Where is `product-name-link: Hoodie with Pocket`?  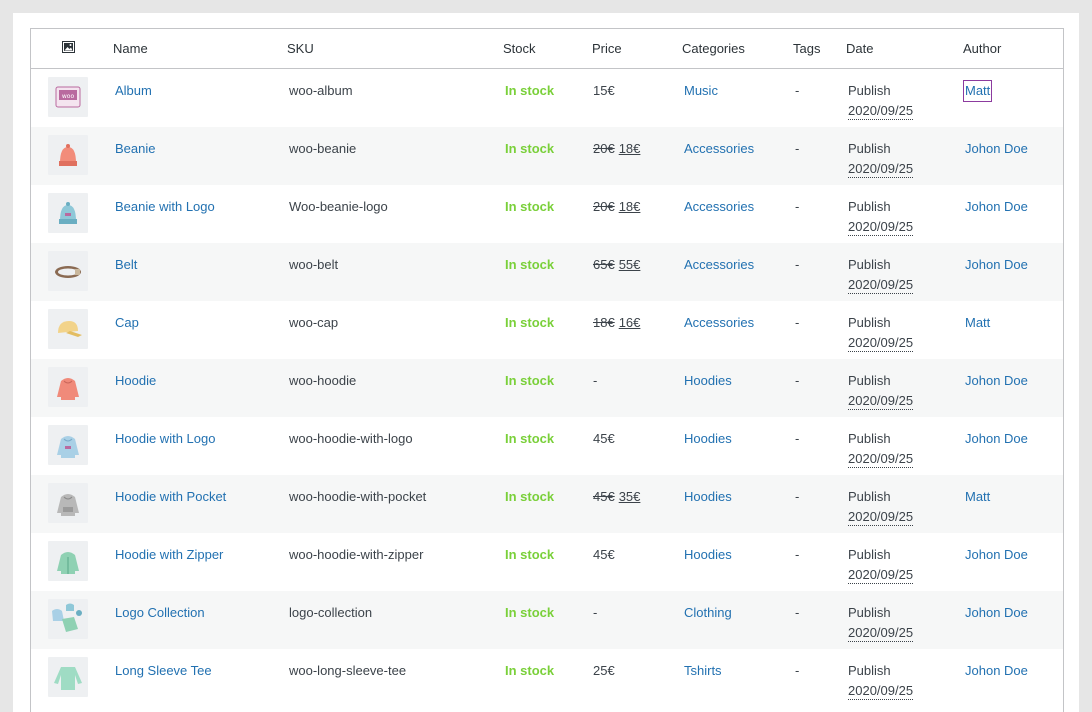 product-name-link: Hoodie with Pocket is located at coordinates (170, 497).